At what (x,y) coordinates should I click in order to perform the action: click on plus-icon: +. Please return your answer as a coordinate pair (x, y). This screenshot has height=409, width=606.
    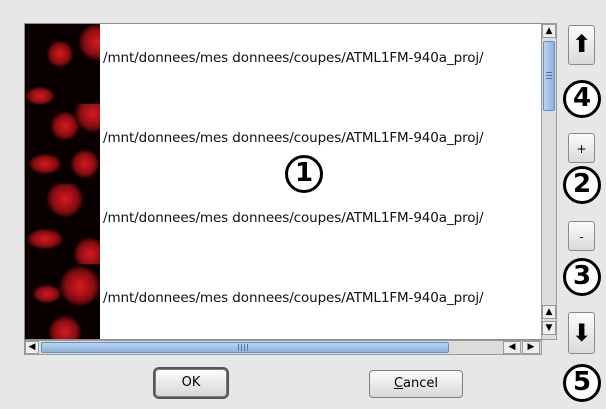
    Looking at the image, I should click on (581, 149).